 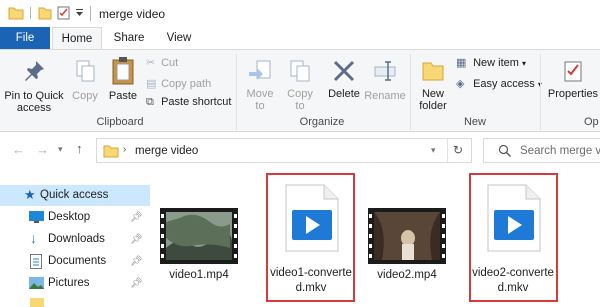 I want to click on tab-home: Home, so click(x=77, y=38).